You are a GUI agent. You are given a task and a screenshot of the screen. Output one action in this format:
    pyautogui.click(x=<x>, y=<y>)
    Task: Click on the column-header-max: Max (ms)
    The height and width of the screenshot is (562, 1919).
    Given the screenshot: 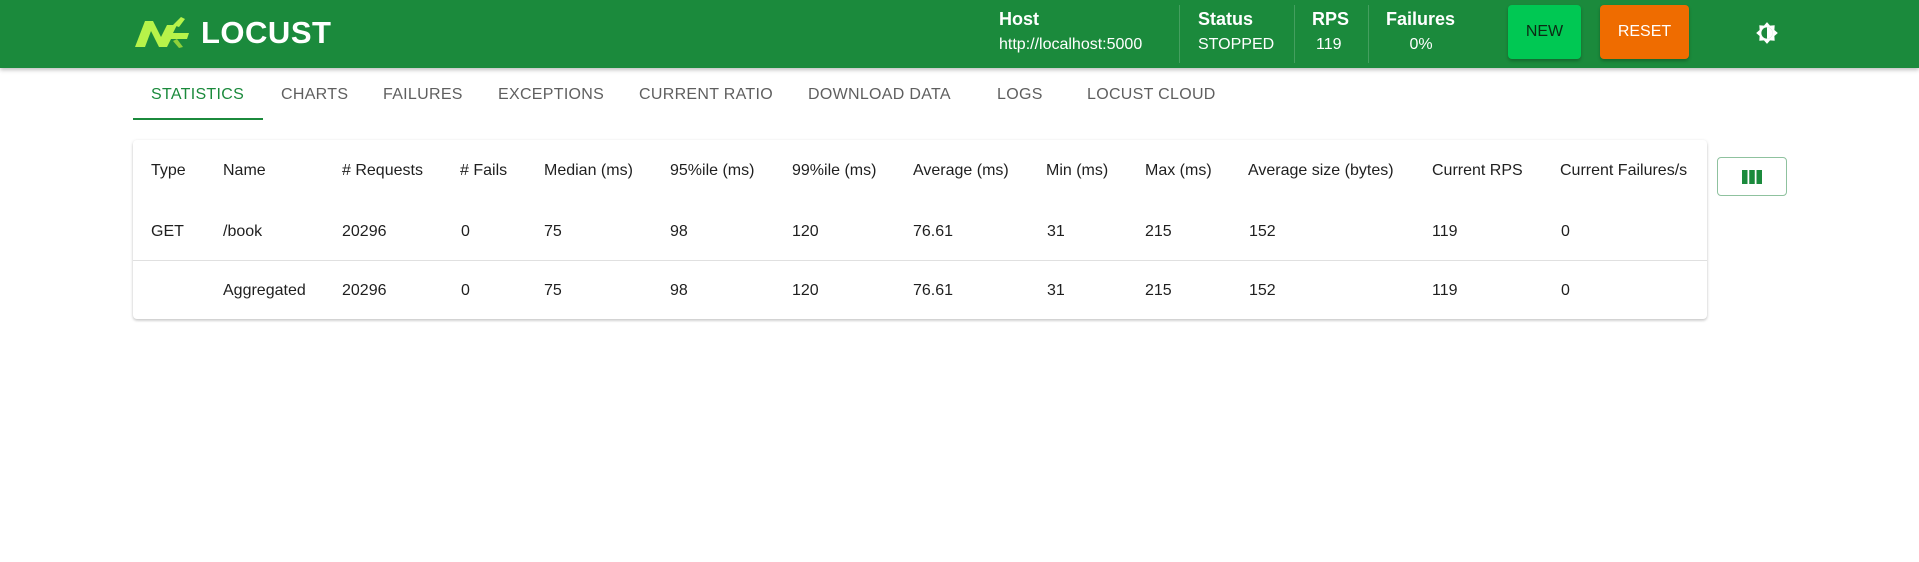 What is the action you would take?
    pyautogui.click(x=1178, y=171)
    